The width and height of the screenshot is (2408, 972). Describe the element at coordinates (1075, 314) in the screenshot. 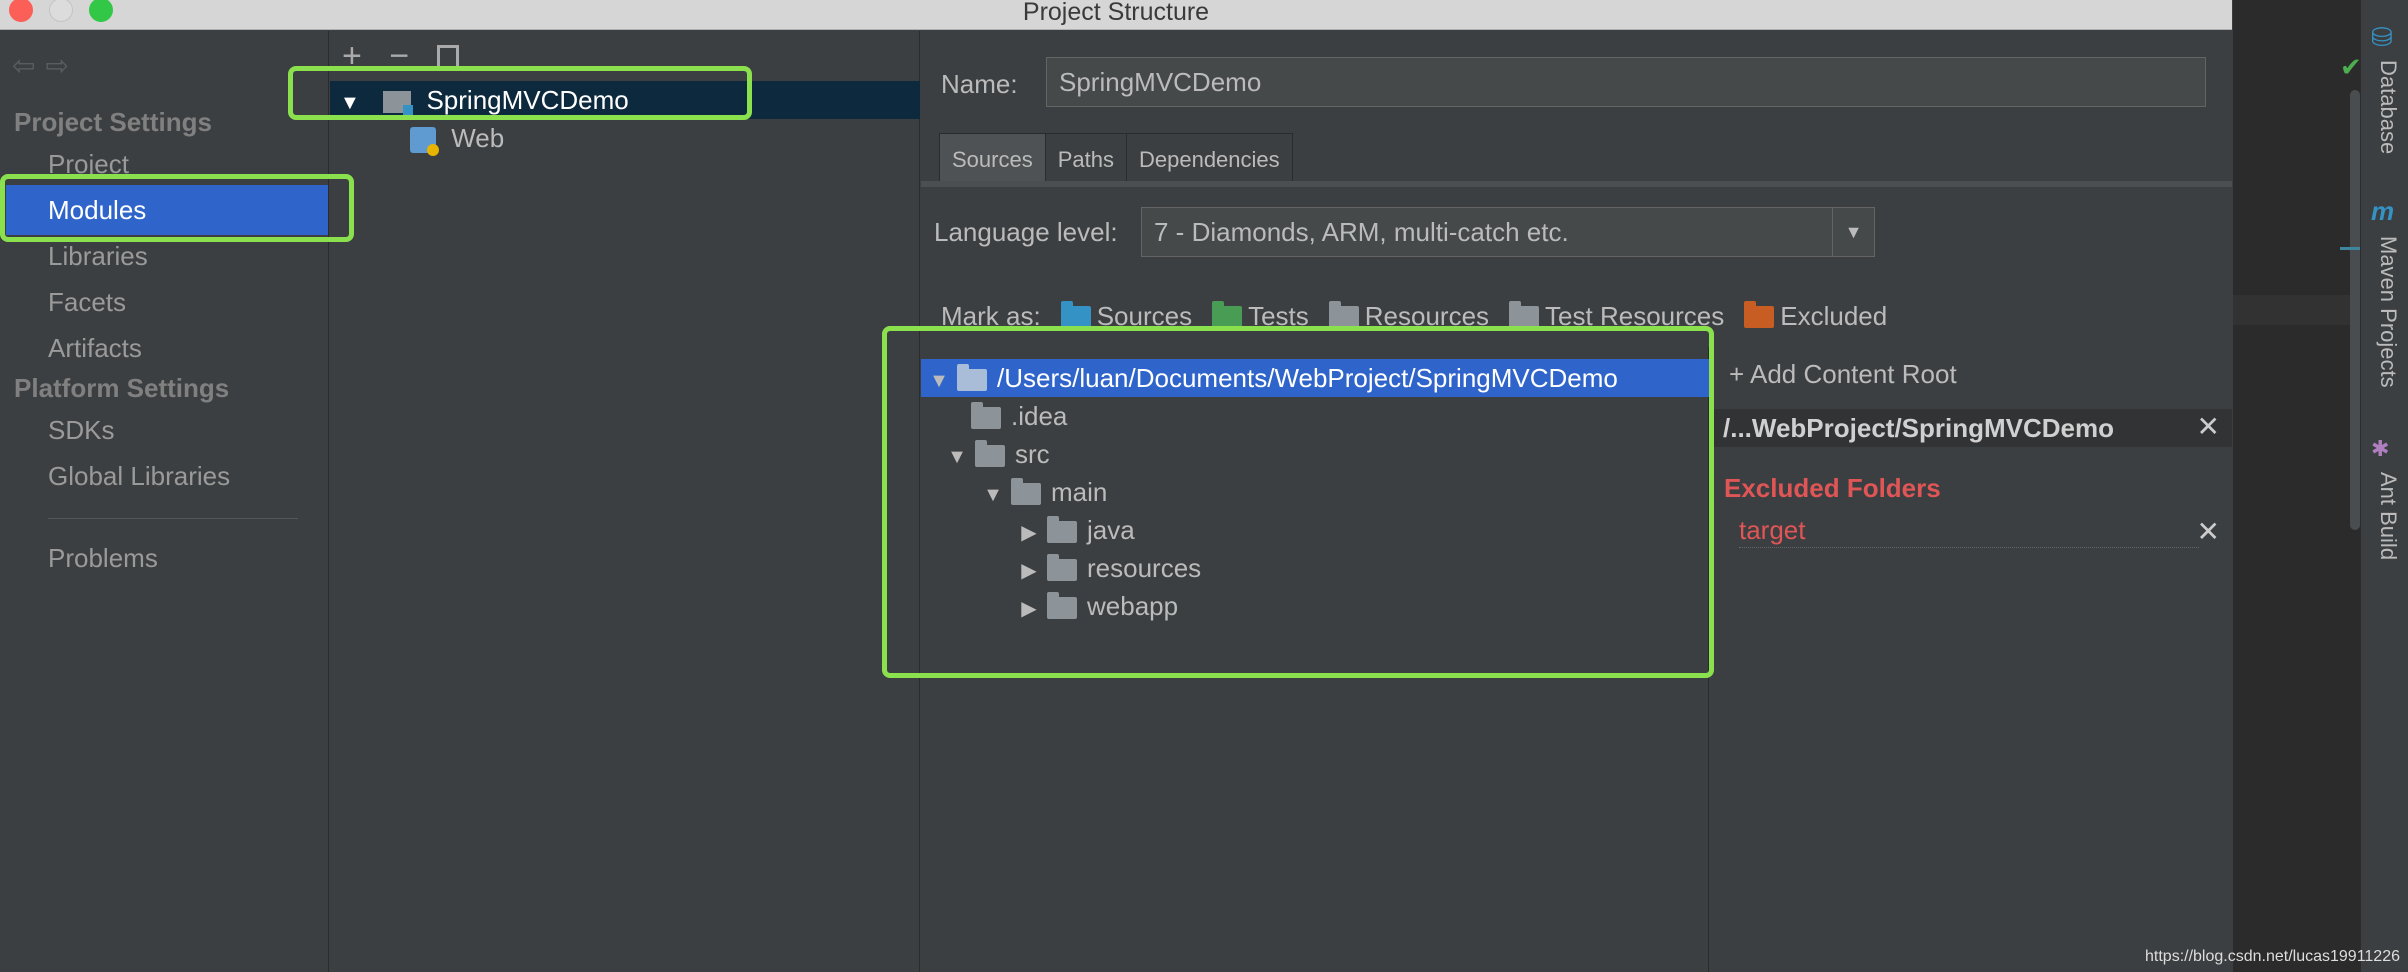

I see `sources-folder-icon` at that location.